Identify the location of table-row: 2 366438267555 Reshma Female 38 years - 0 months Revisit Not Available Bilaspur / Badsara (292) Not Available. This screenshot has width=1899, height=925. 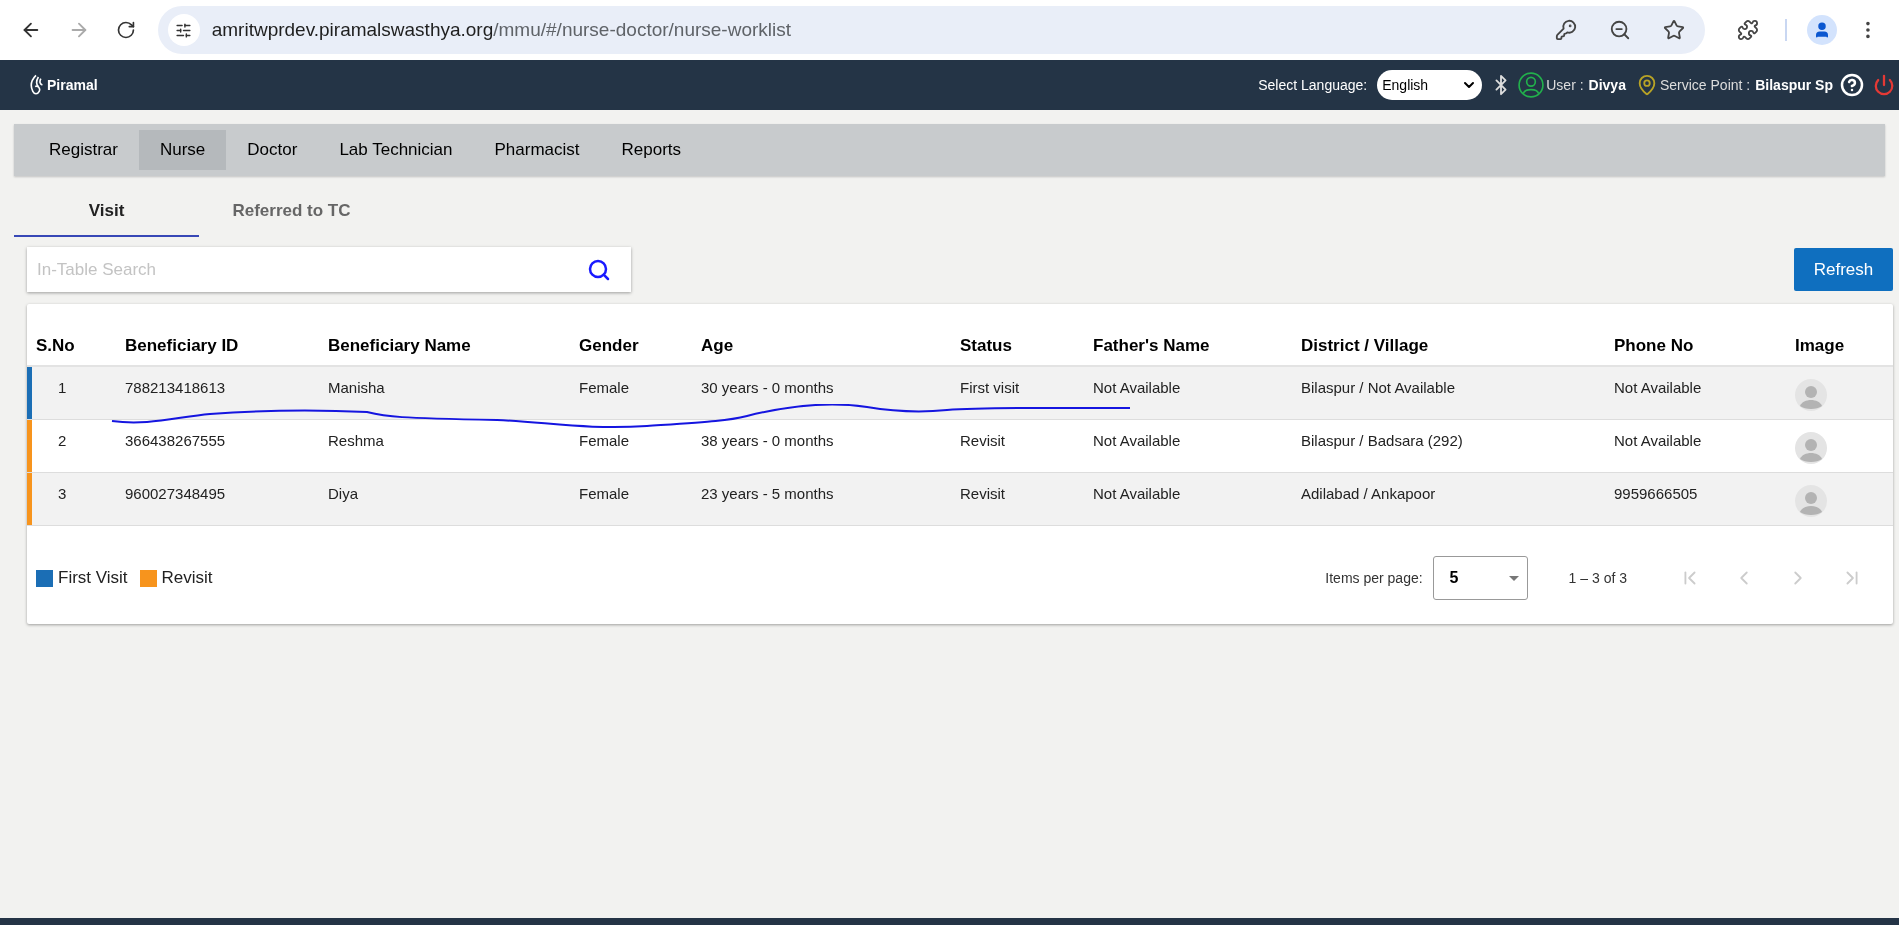
(960, 446).